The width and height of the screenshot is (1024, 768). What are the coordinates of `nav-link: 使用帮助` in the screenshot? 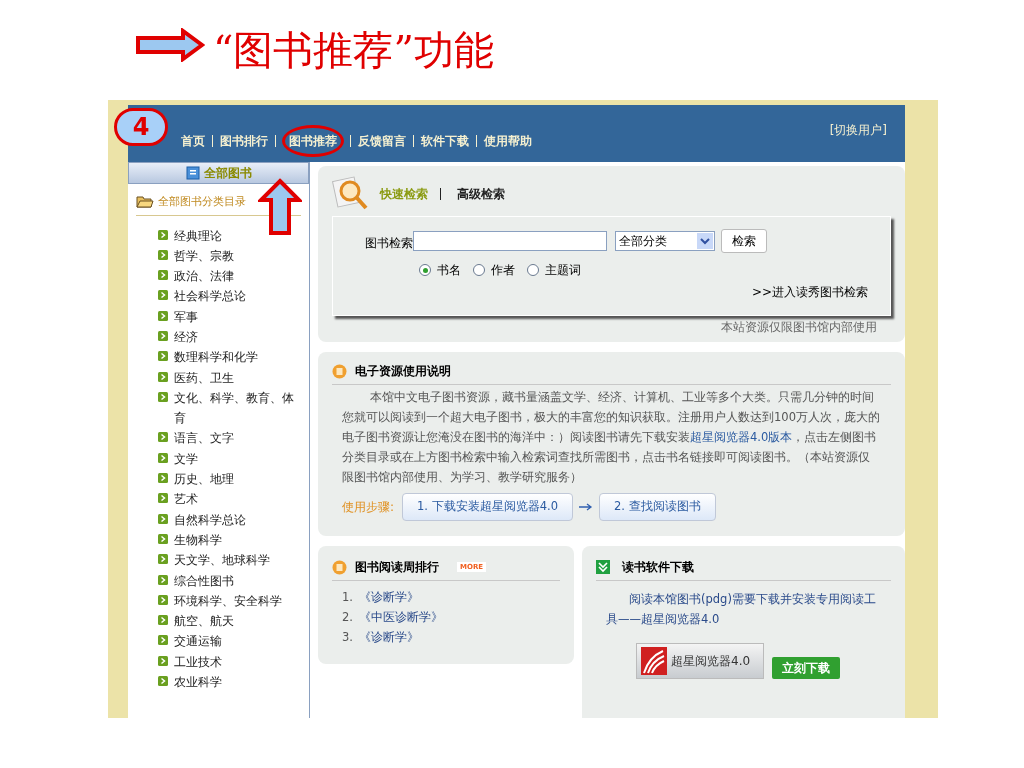 It's located at (508, 141).